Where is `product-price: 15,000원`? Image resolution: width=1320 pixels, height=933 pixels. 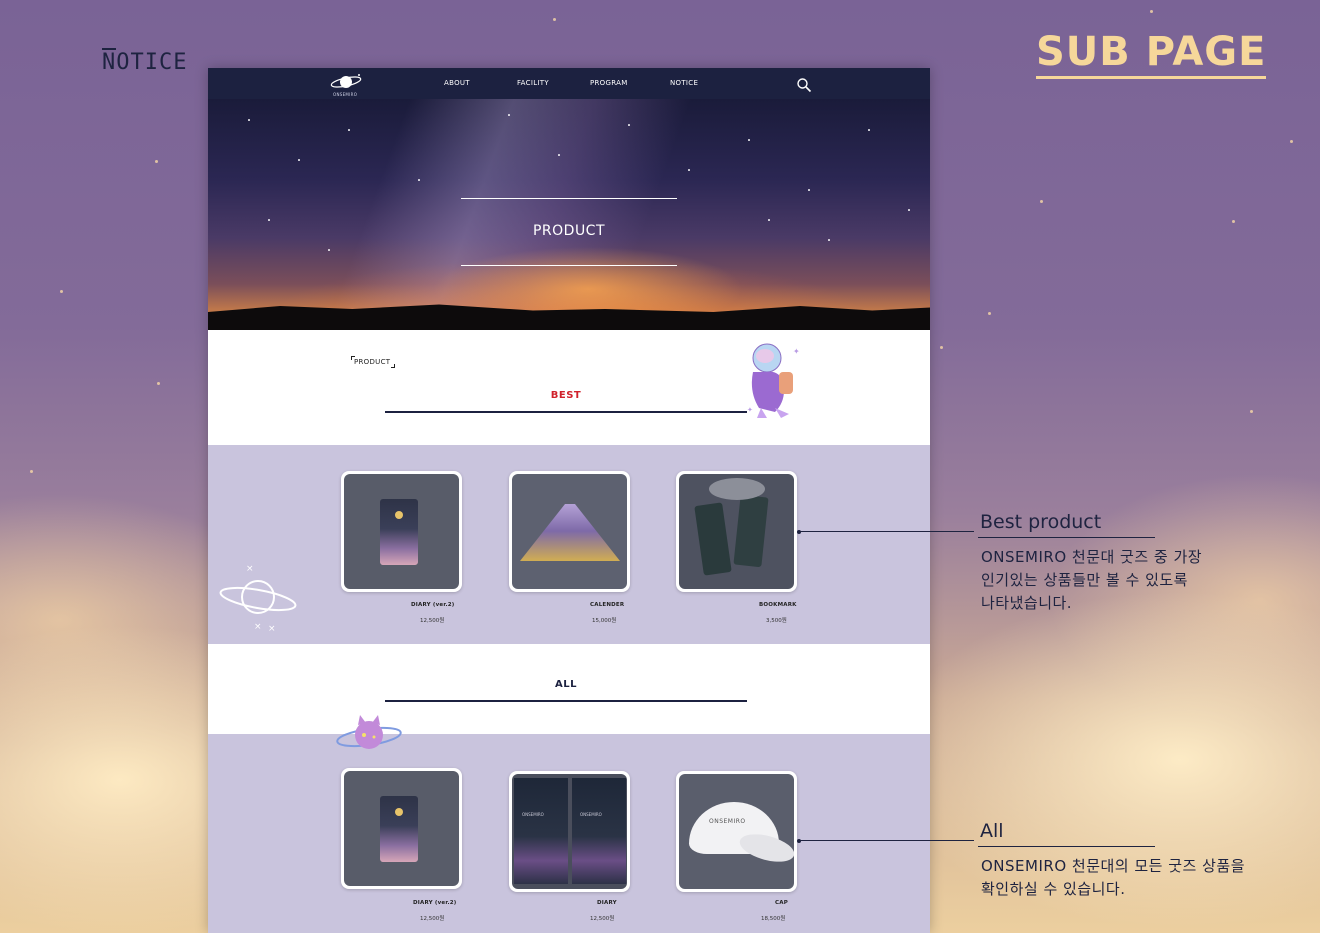
product-price: 15,000원 is located at coordinates (604, 621).